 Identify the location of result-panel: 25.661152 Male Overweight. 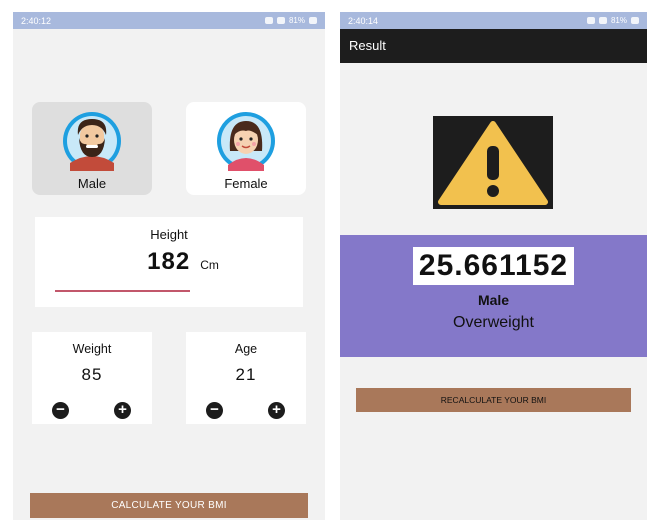
(493, 296).